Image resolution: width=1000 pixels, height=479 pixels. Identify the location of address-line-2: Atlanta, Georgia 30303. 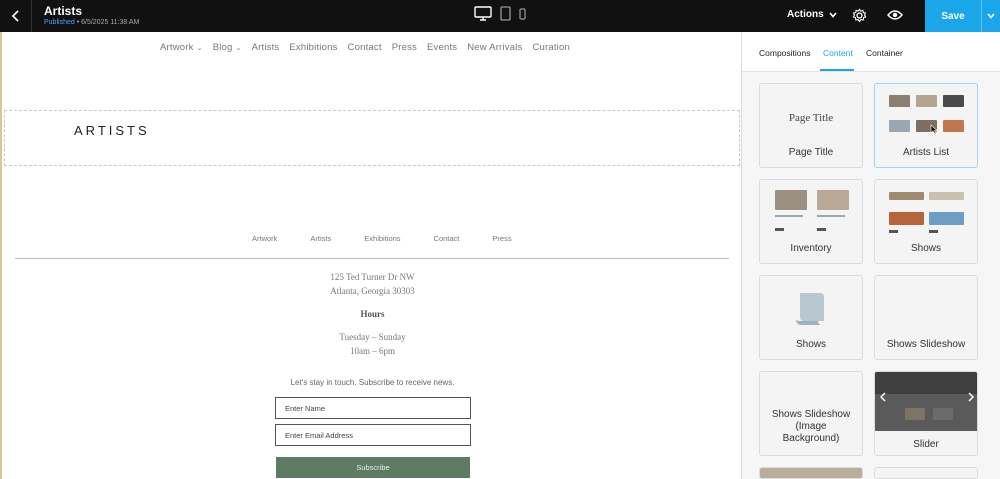
(372, 291).